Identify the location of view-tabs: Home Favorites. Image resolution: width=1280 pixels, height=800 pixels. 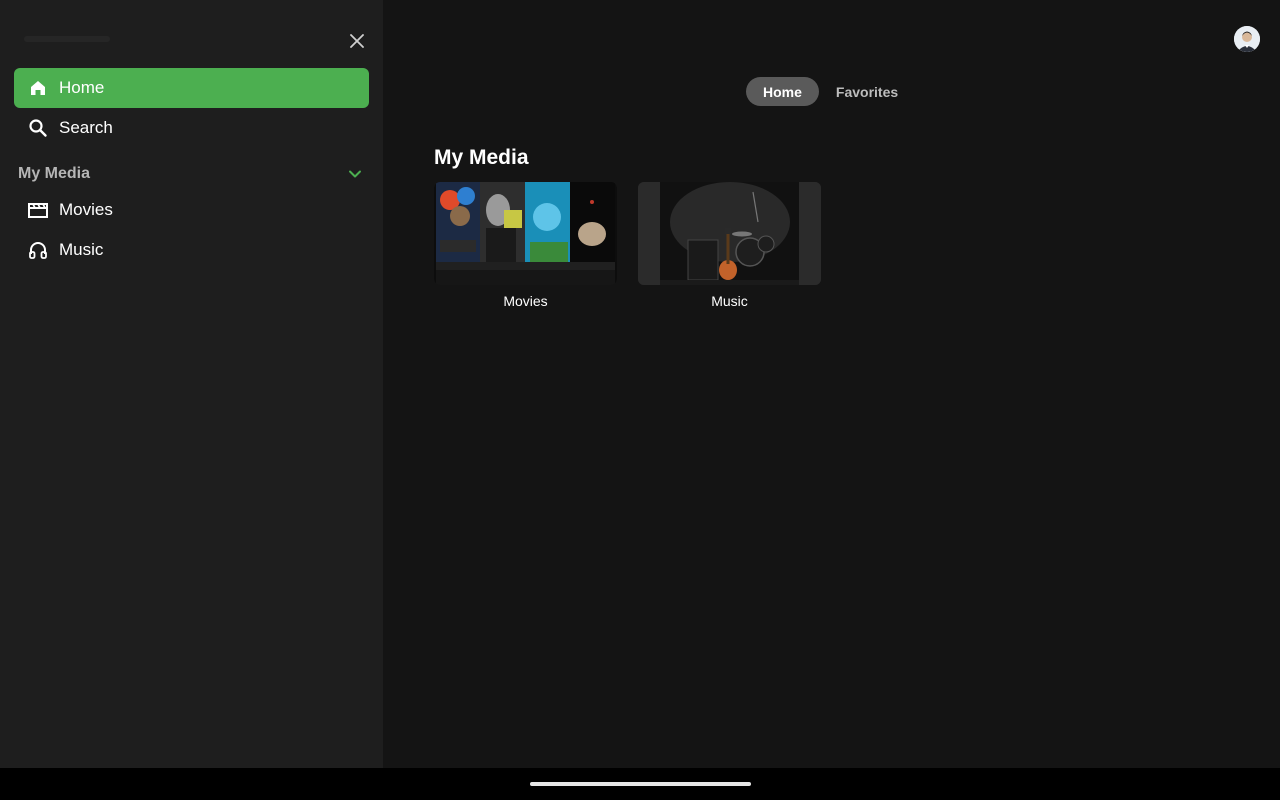
(830, 91).